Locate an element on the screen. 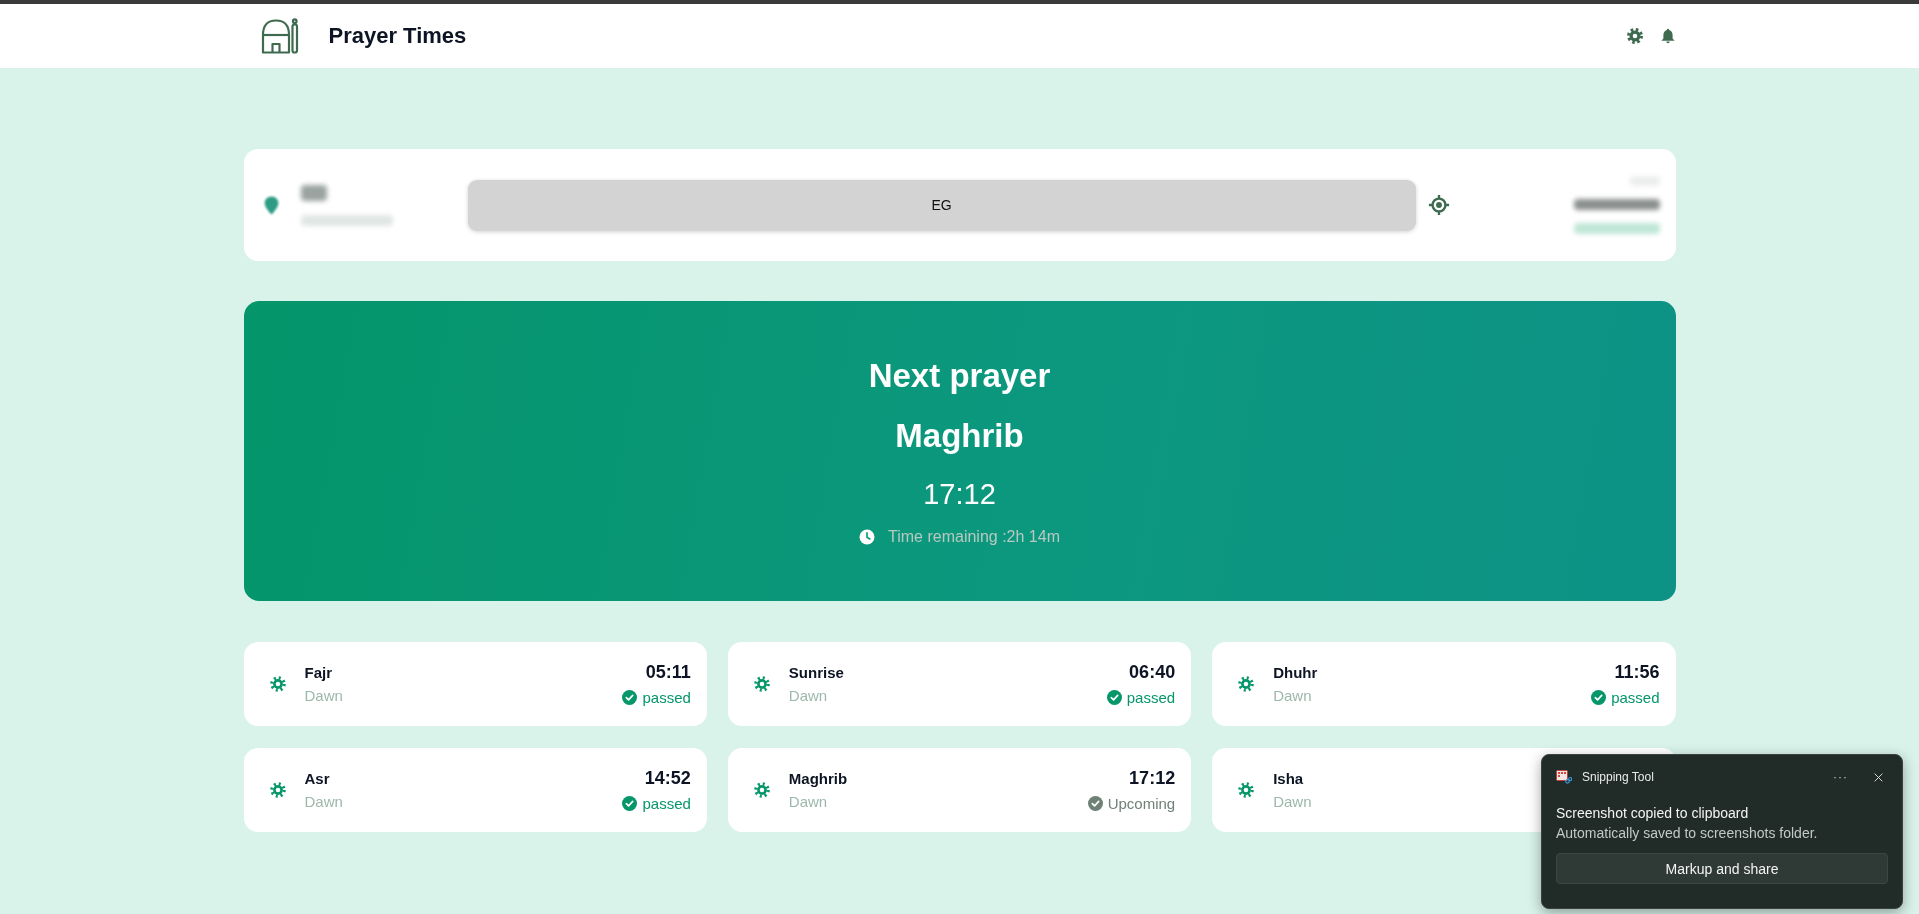 The width and height of the screenshot is (1919, 914). markup-and-share-button: Markup and share is located at coordinates (1722, 868).